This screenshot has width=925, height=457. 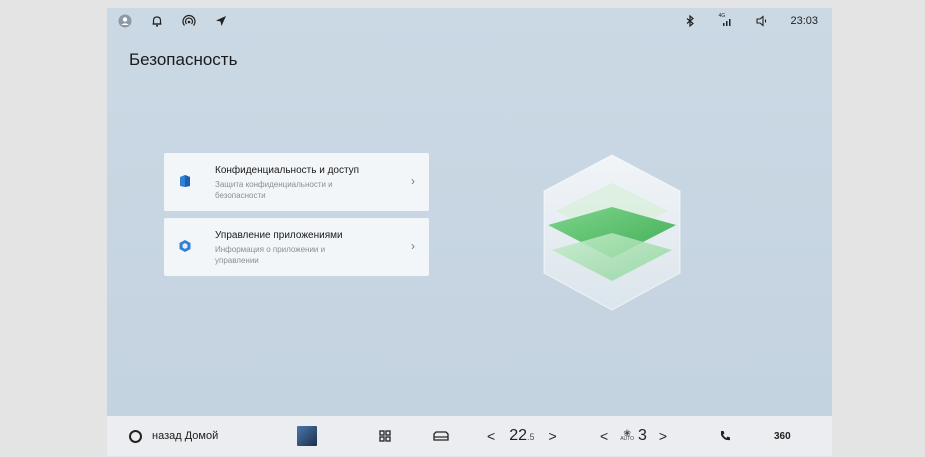 What do you see at coordinates (287, 170) in the screenshot?
I see `card-title: Конфиденциальность и доступ` at bounding box center [287, 170].